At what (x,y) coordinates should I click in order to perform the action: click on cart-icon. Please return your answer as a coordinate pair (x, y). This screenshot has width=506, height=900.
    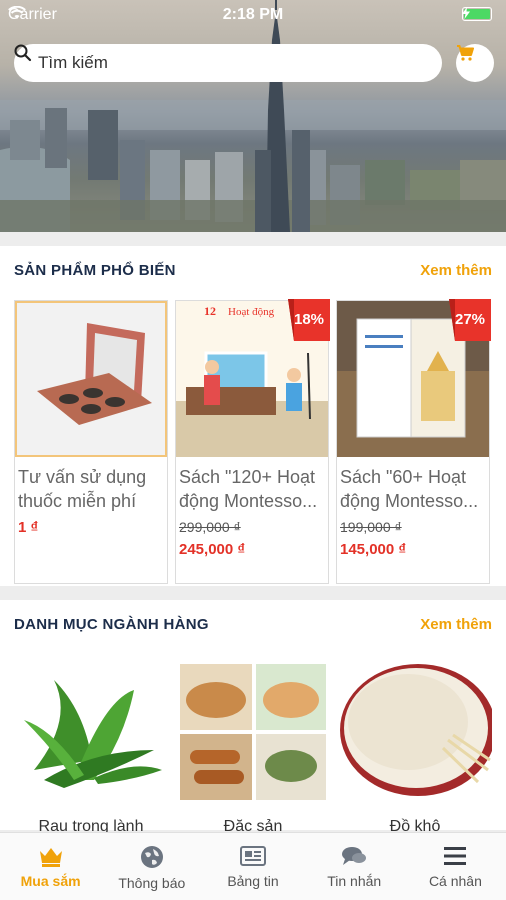
    Looking at the image, I should click on (465, 53).